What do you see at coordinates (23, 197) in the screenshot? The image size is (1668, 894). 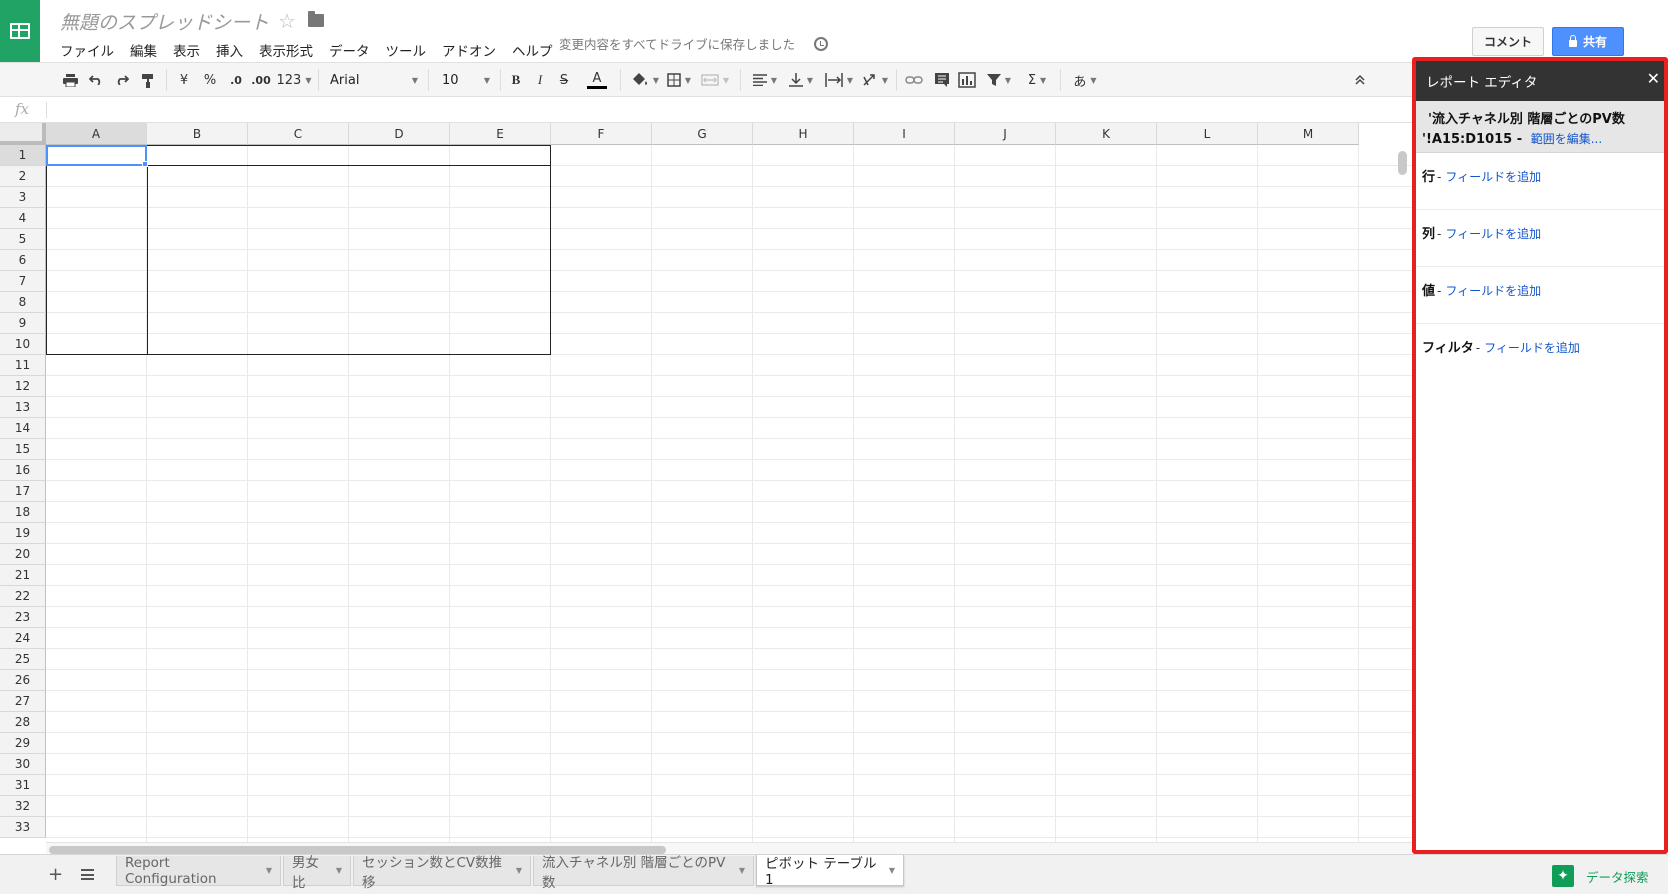 I see `row-header: 3` at bounding box center [23, 197].